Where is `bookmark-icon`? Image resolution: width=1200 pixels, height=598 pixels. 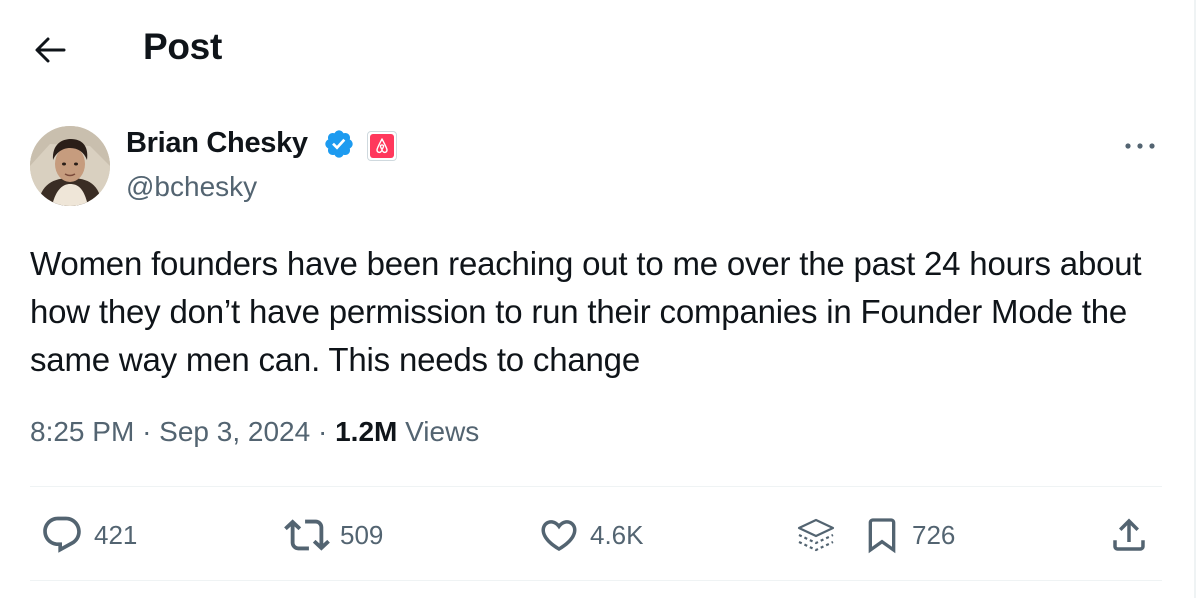 bookmark-icon is located at coordinates (882, 536).